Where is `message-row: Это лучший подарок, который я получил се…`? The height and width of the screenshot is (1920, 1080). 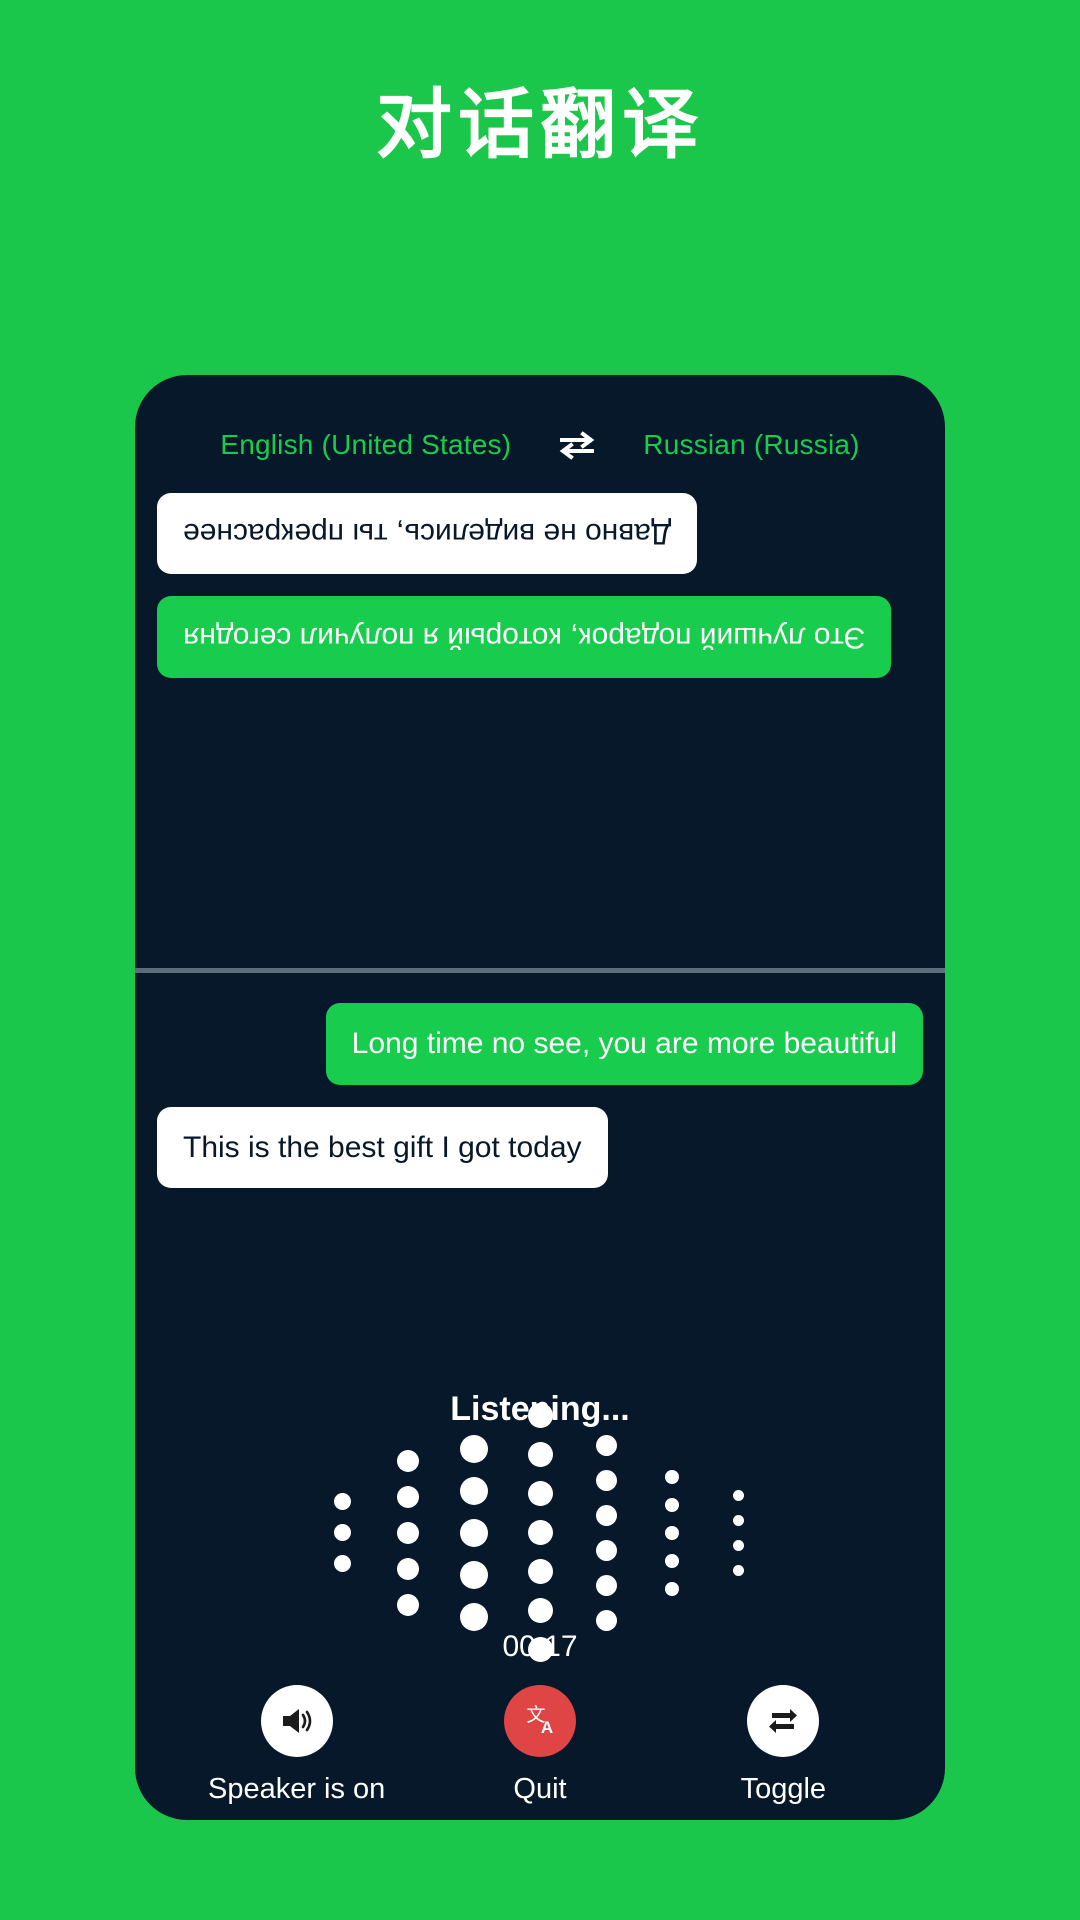
message-row: Это лучший подарок, который я получил се… is located at coordinates (540, 637).